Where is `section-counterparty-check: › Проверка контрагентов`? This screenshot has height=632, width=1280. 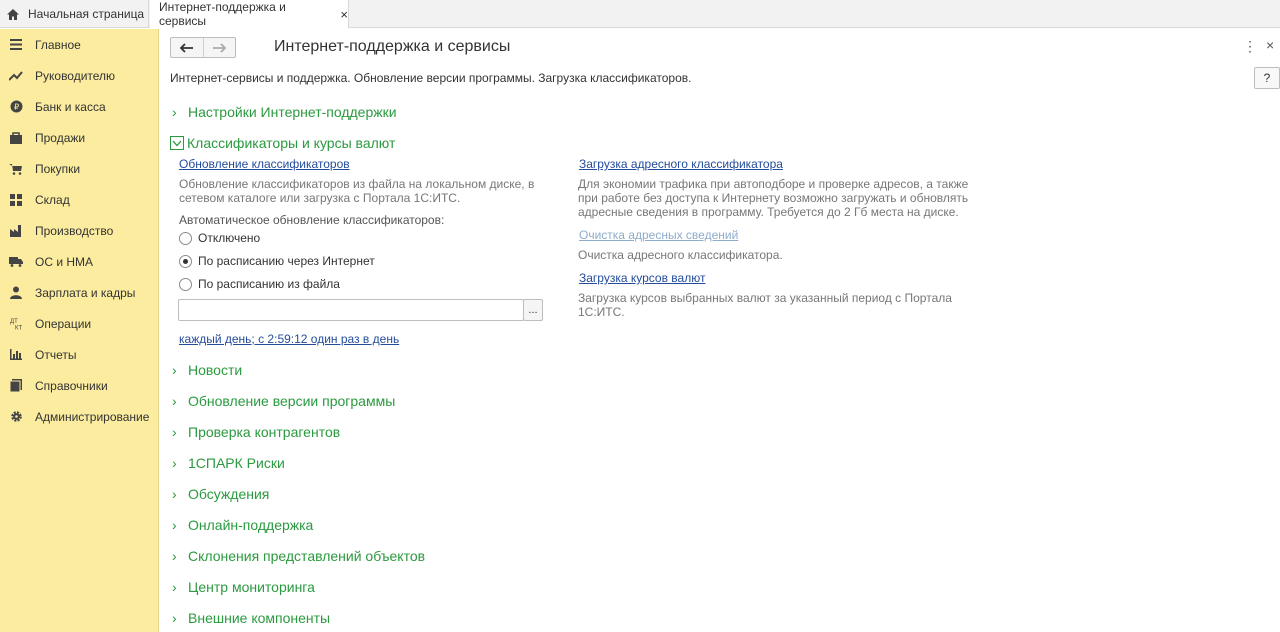 section-counterparty-check: › Проверка контрагентов is located at coordinates (256, 432).